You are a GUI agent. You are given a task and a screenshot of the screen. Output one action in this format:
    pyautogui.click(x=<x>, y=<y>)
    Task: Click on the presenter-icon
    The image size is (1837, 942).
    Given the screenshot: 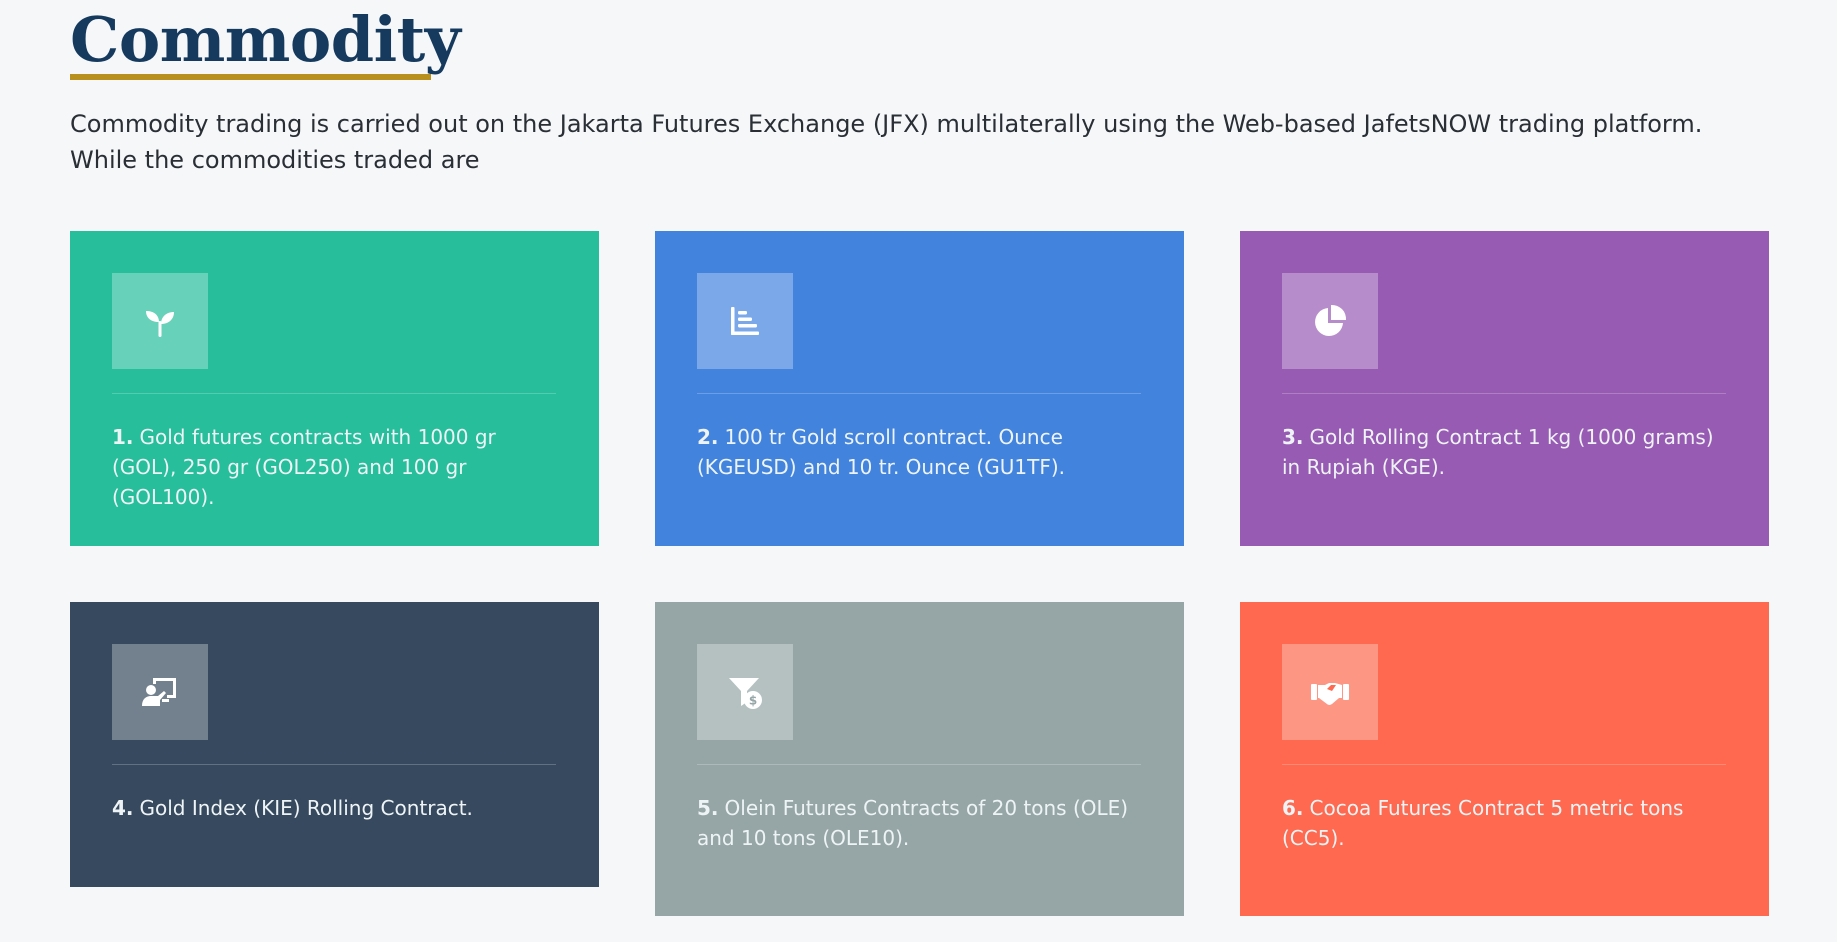 What is the action you would take?
    pyautogui.click(x=160, y=692)
    